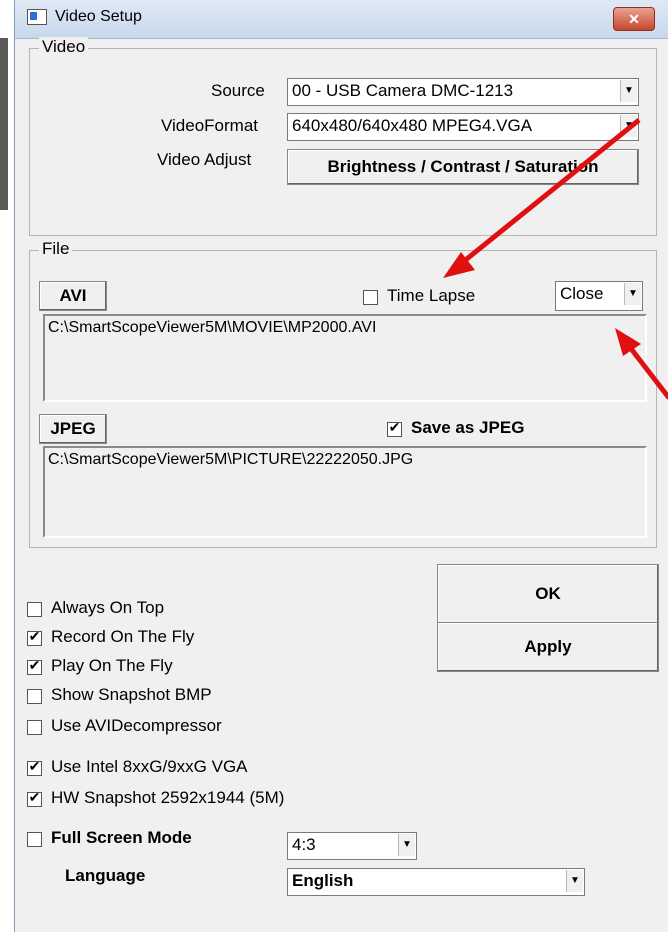  What do you see at coordinates (73, 429) in the screenshot?
I see `jpeg-button: JPEG` at bounding box center [73, 429].